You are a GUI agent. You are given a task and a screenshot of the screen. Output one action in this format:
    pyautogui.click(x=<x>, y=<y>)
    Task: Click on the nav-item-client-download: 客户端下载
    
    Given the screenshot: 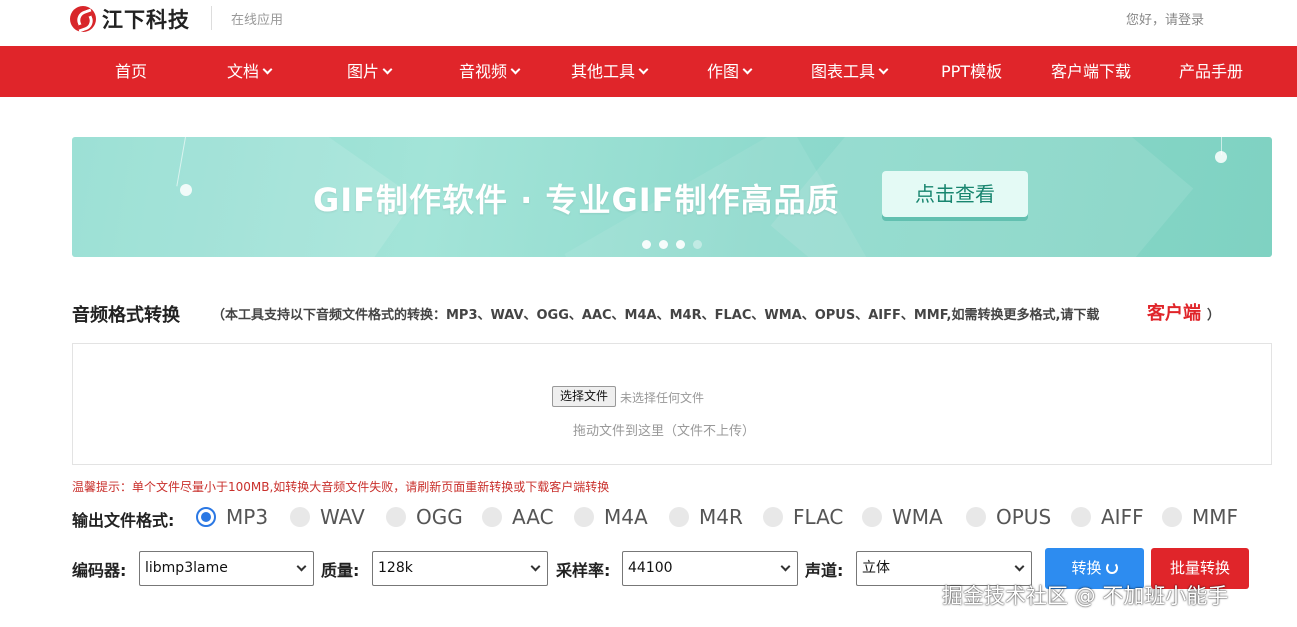 What is the action you would take?
    pyautogui.click(x=1091, y=71)
    